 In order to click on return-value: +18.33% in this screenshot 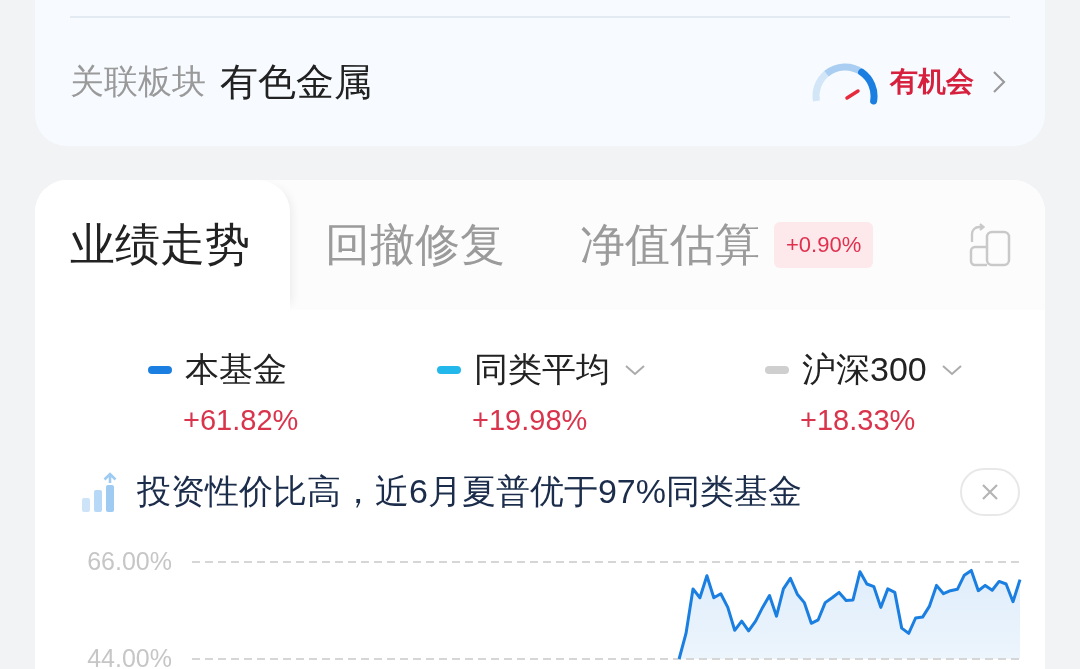, I will do `click(858, 420)`.